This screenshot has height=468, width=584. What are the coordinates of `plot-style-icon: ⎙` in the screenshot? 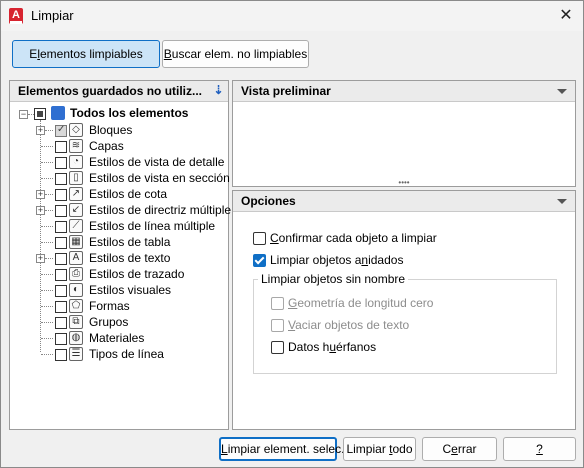 It's located at (76, 274).